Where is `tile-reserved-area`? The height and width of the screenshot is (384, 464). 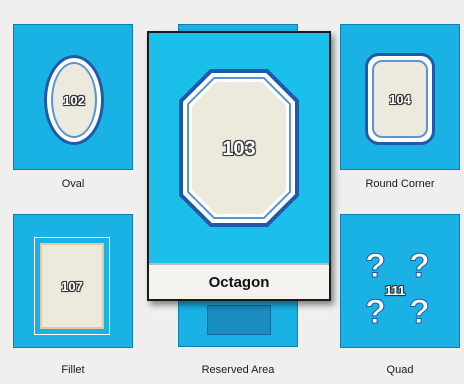
tile-reserved-area is located at coordinates (238, 324).